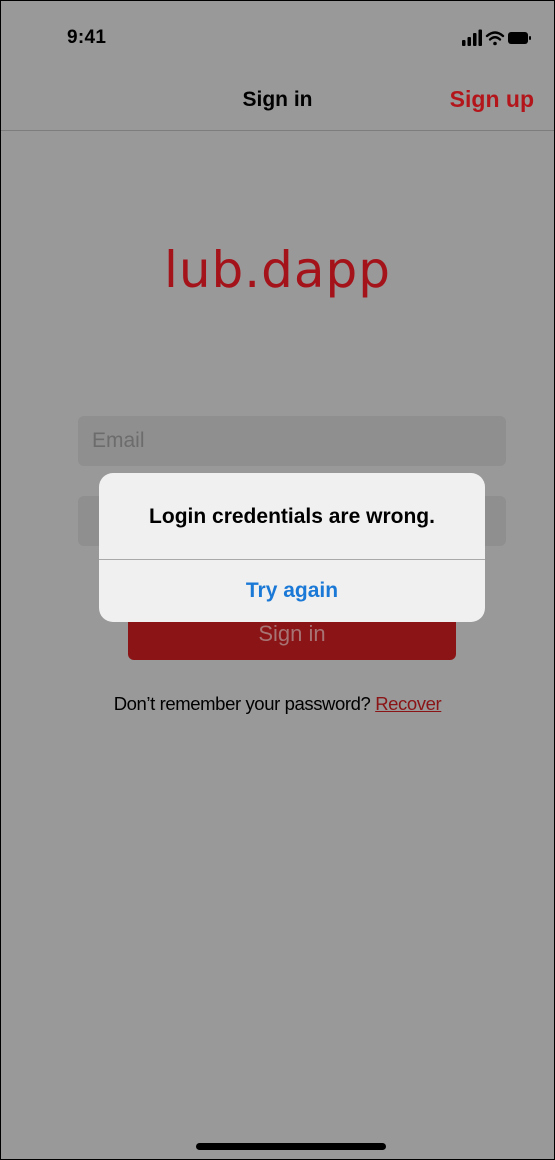 This screenshot has height=1160, width=555. Describe the element at coordinates (87, 37) in the screenshot. I see `status-time: 9:41` at that location.